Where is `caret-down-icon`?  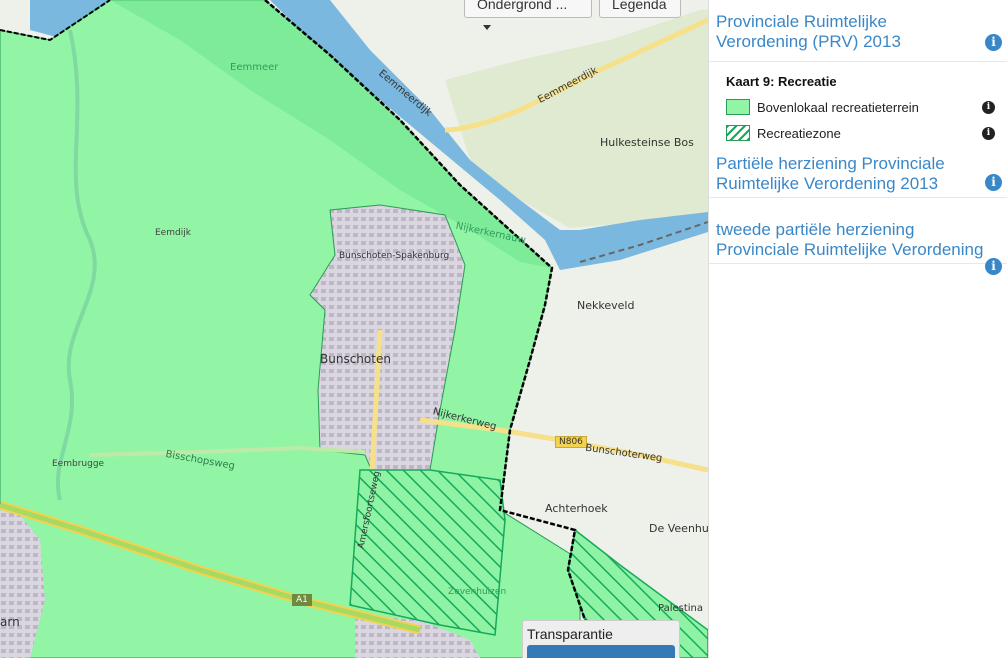
caret-down-icon is located at coordinates (487, 27).